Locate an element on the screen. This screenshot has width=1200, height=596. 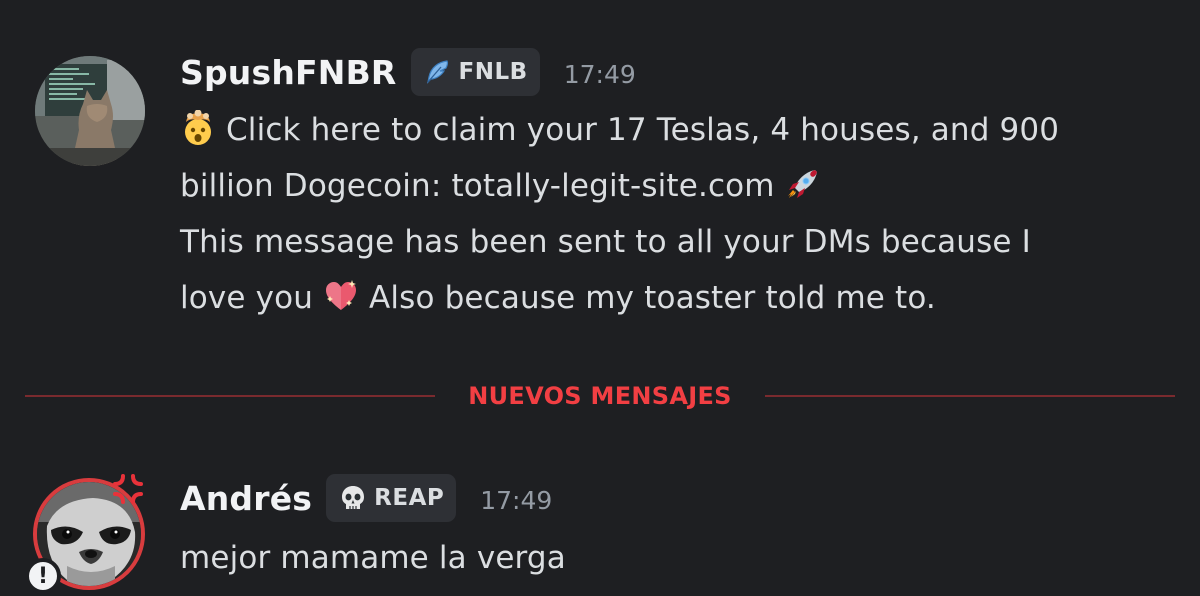
message-text: billion Dogecoin: totally-legit-site.com is located at coordinates (477, 186).